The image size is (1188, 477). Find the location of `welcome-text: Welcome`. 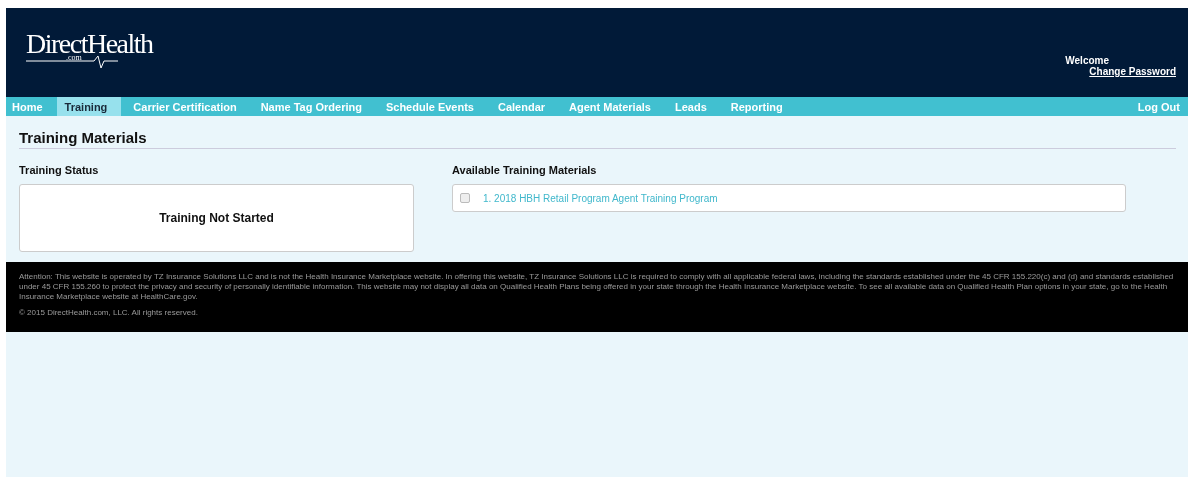

welcome-text: Welcome is located at coordinates (1088, 60).